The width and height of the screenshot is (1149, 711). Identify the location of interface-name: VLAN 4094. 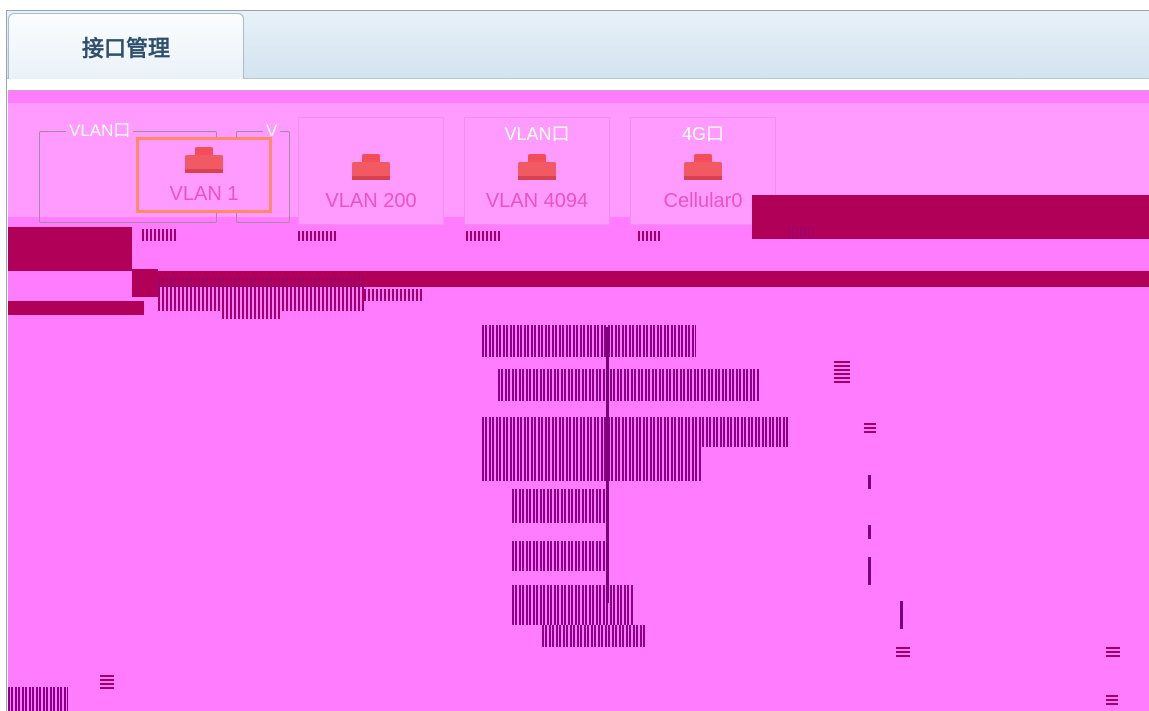
(537, 201).